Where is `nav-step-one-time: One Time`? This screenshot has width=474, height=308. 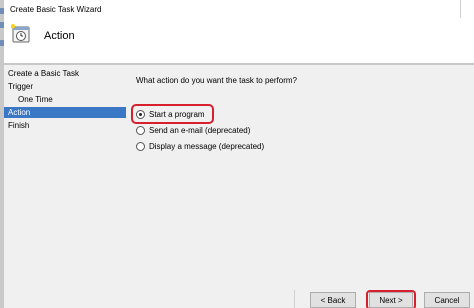 nav-step-one-time: One Time is located at coordinates (65, 99).